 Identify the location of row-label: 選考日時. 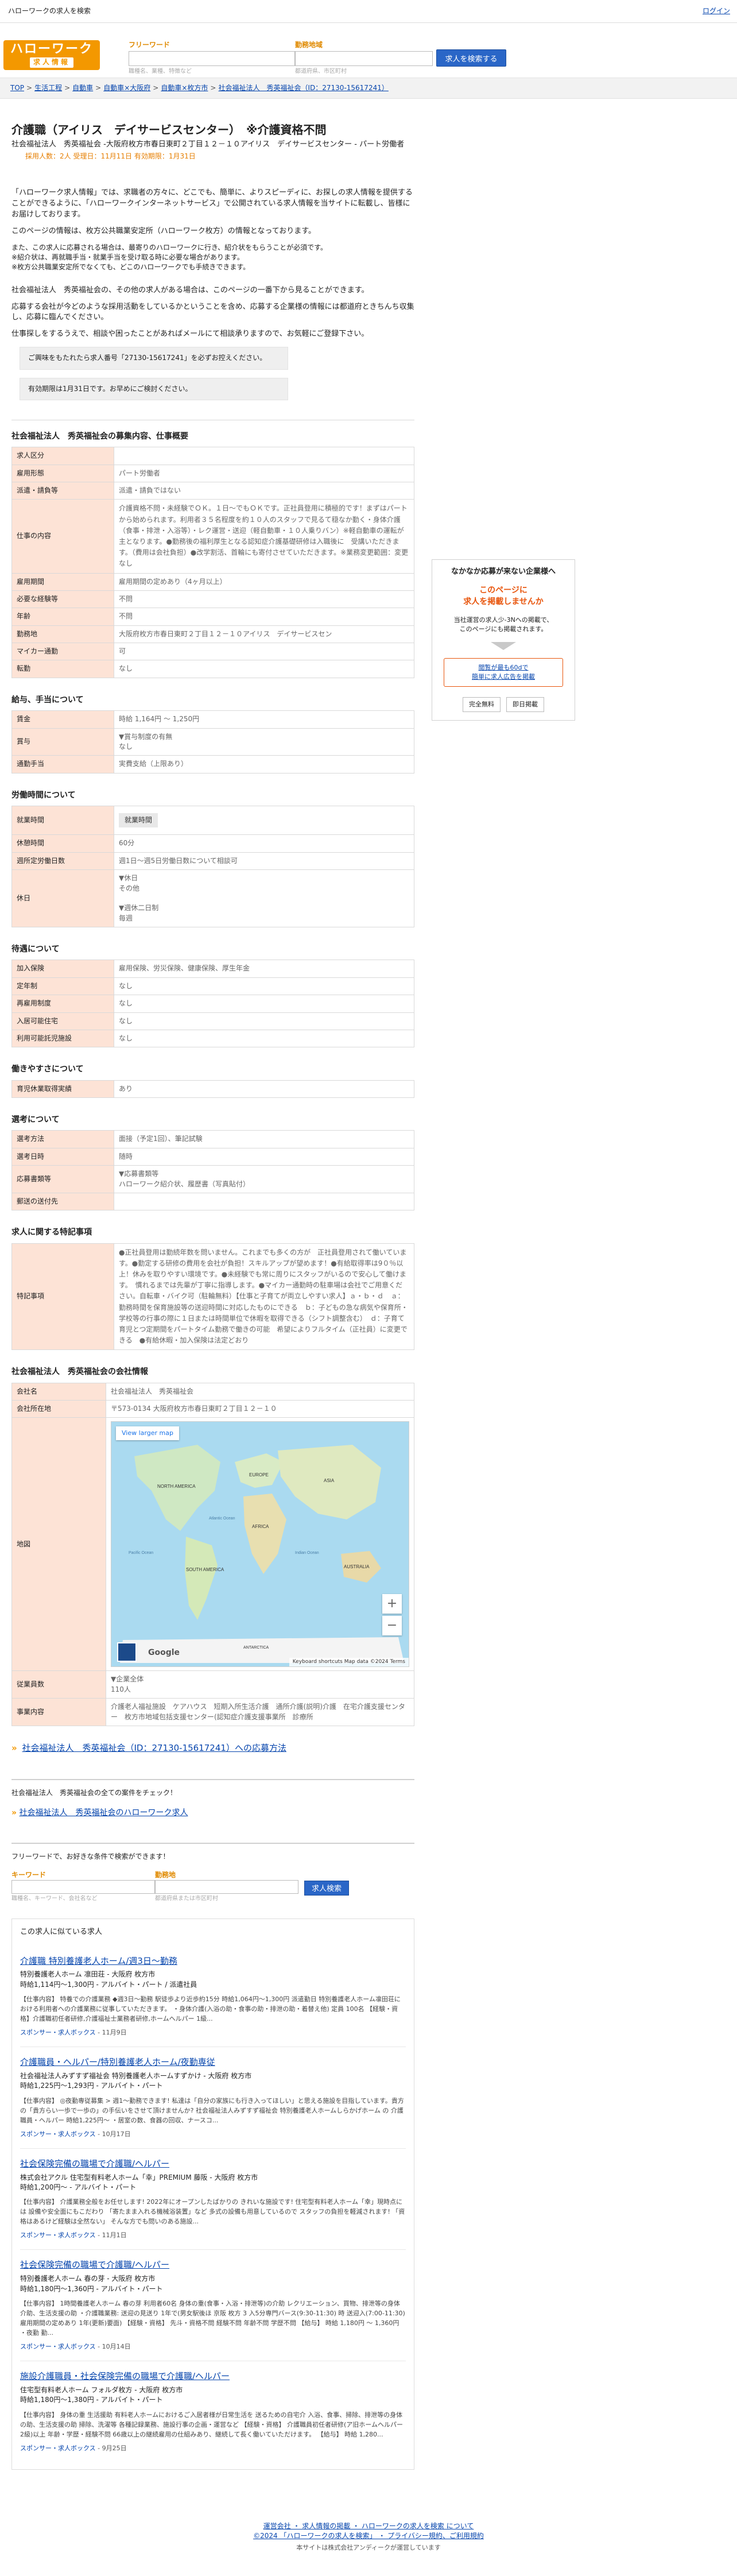
(63, 1156).